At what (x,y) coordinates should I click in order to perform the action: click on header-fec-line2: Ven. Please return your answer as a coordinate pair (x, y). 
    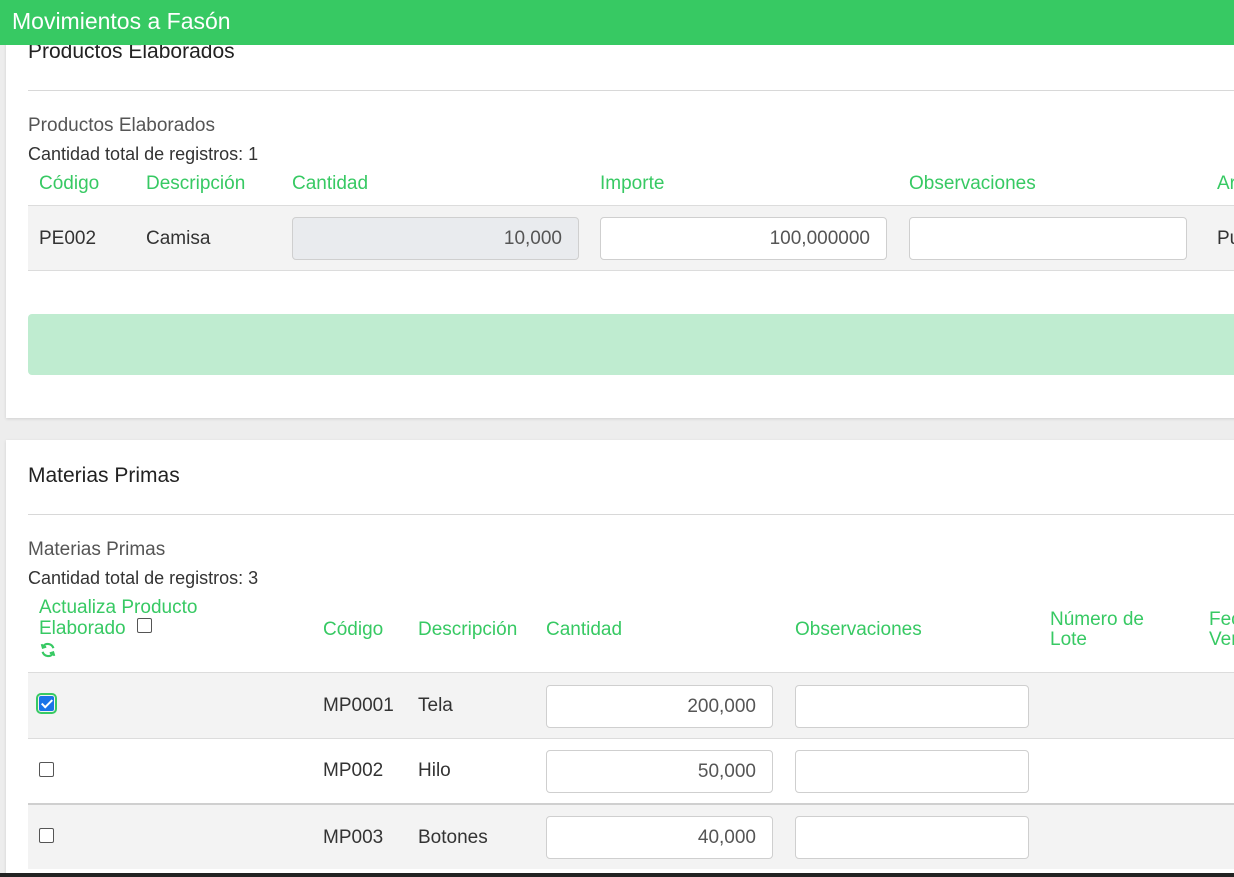
    Looking at the image, I should click on (1221, 640).